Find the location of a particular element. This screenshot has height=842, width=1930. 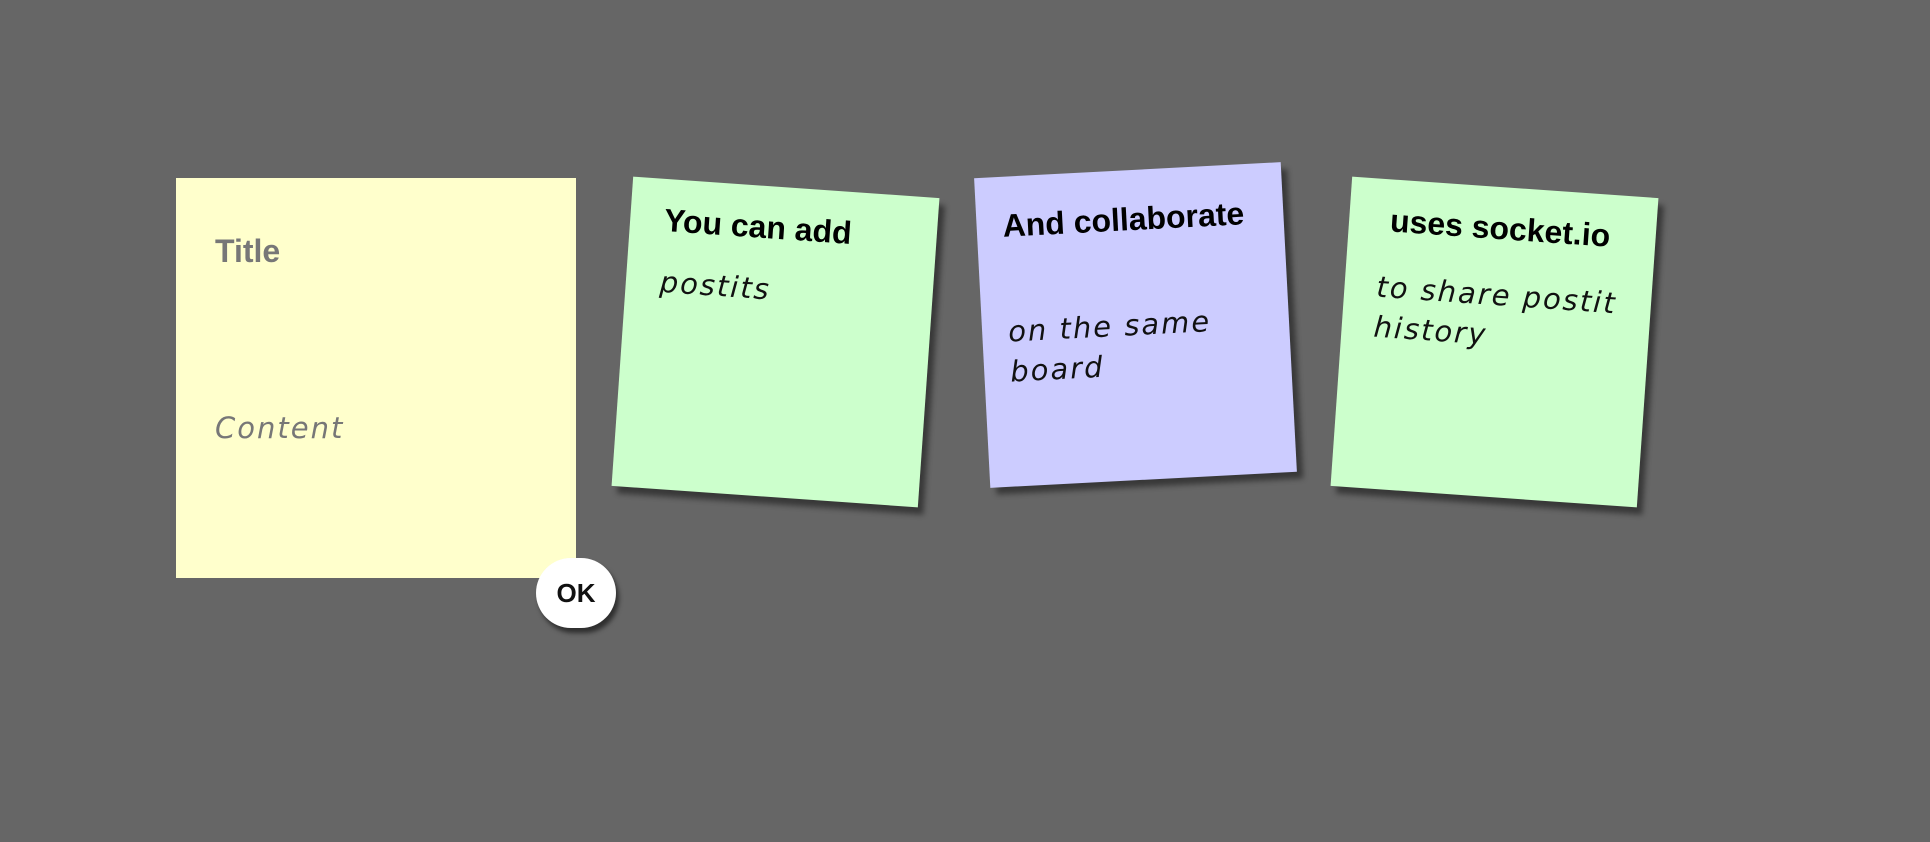

postit-content: on the same board is located at coordinates (1109, 346).